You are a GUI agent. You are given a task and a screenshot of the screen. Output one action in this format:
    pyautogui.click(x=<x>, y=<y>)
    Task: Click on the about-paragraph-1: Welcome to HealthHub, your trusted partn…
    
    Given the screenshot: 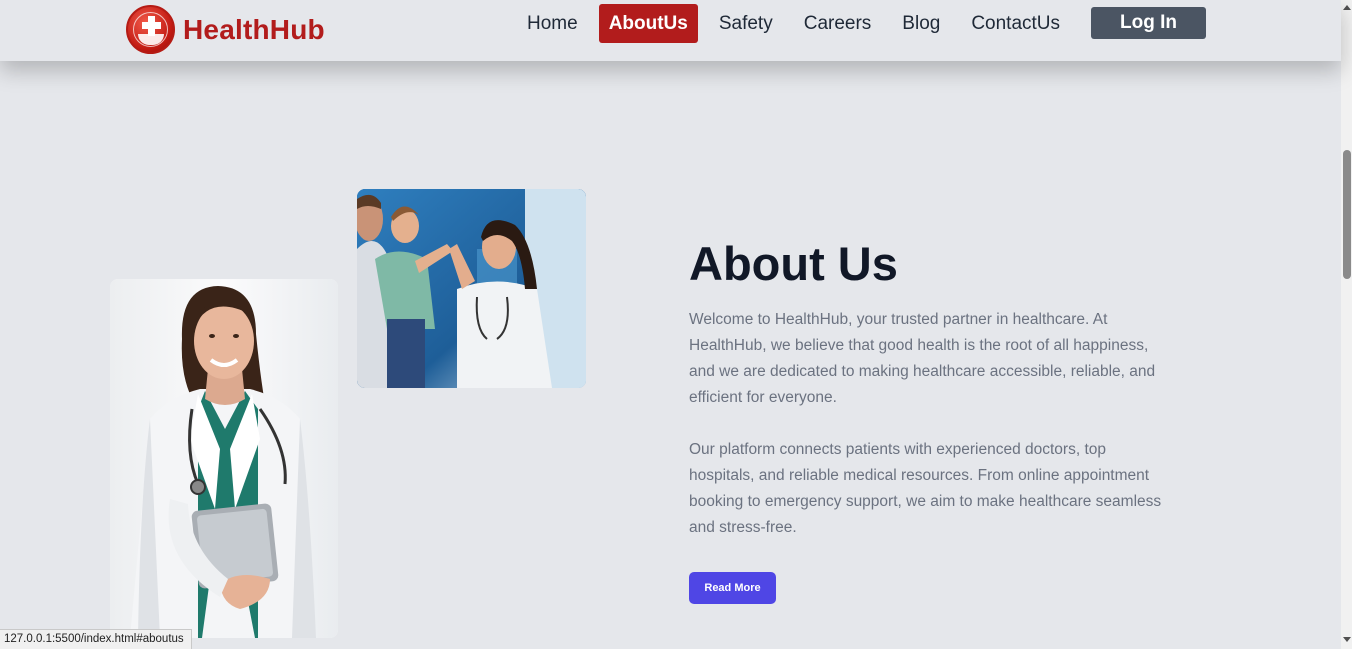 What is the action you would take?
    pyautogui.click(x=922, y=358)
    